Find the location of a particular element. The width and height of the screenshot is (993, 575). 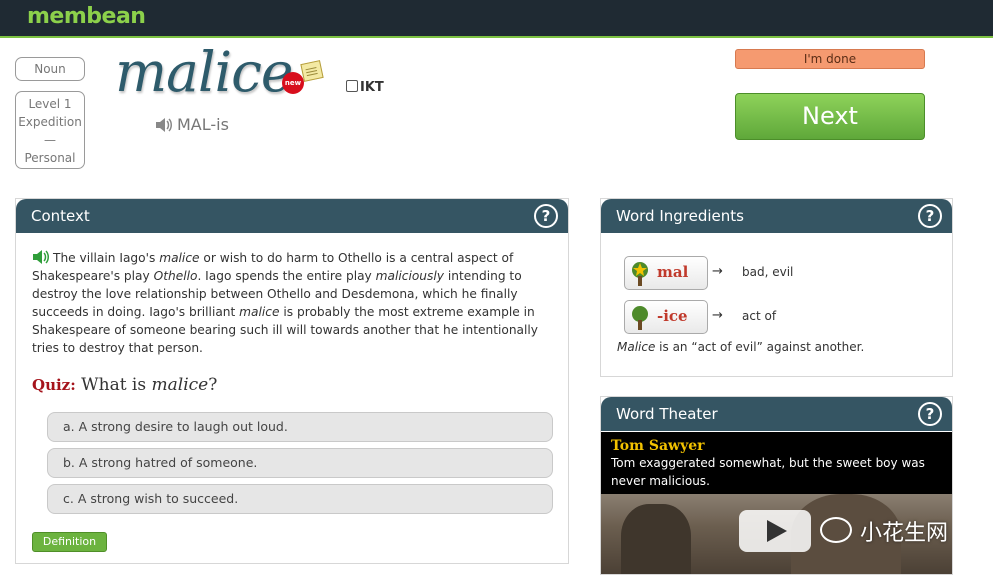

video-figure is located at coordinates (656, 539).